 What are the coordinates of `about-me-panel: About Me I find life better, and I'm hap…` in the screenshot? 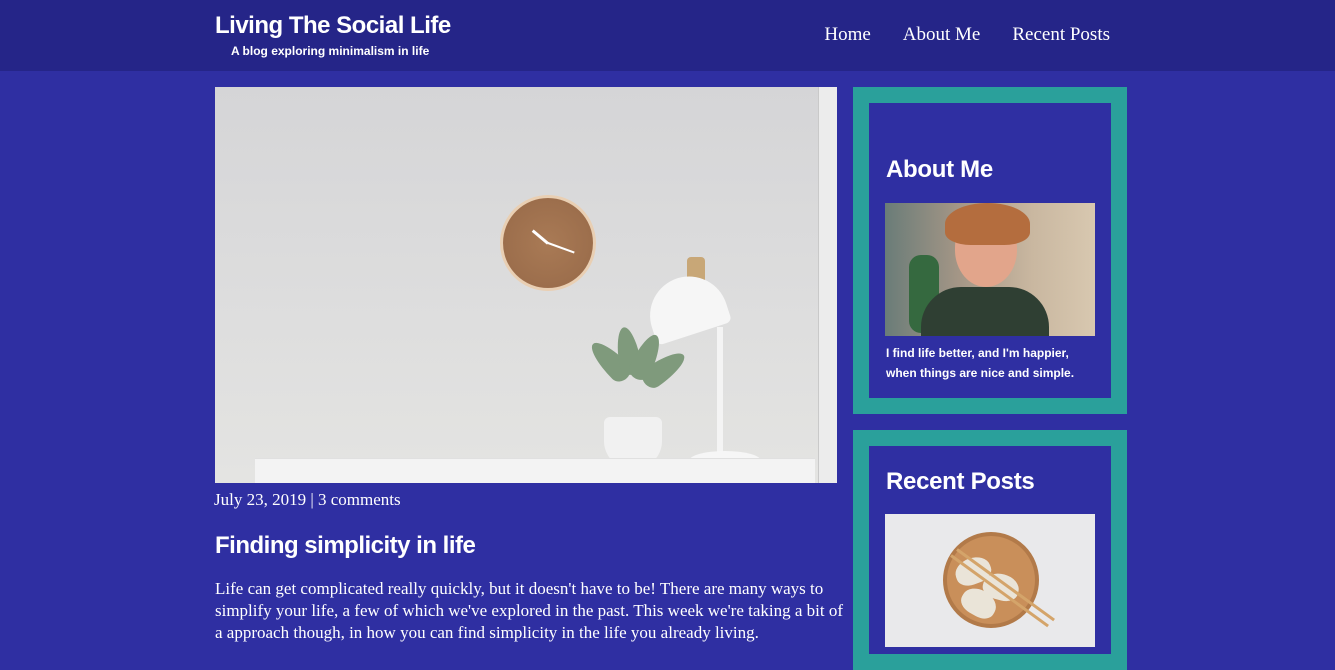 It's located at (990, 250).